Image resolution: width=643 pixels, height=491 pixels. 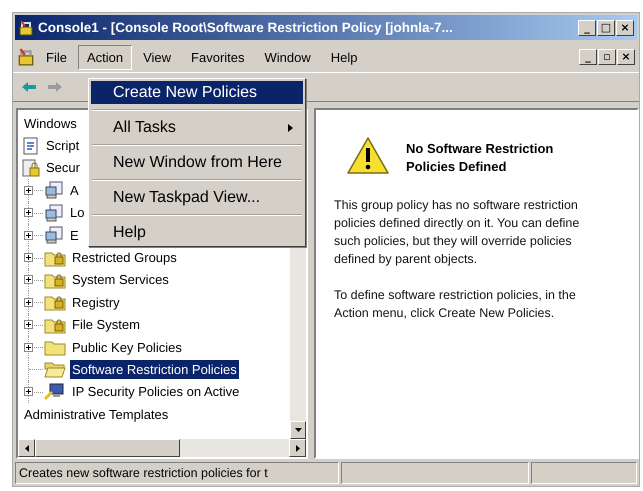 What do you see at coordinates (55, 369) in the screenshot?
I see `open-folder-icon` at bounding box center [55, 369].